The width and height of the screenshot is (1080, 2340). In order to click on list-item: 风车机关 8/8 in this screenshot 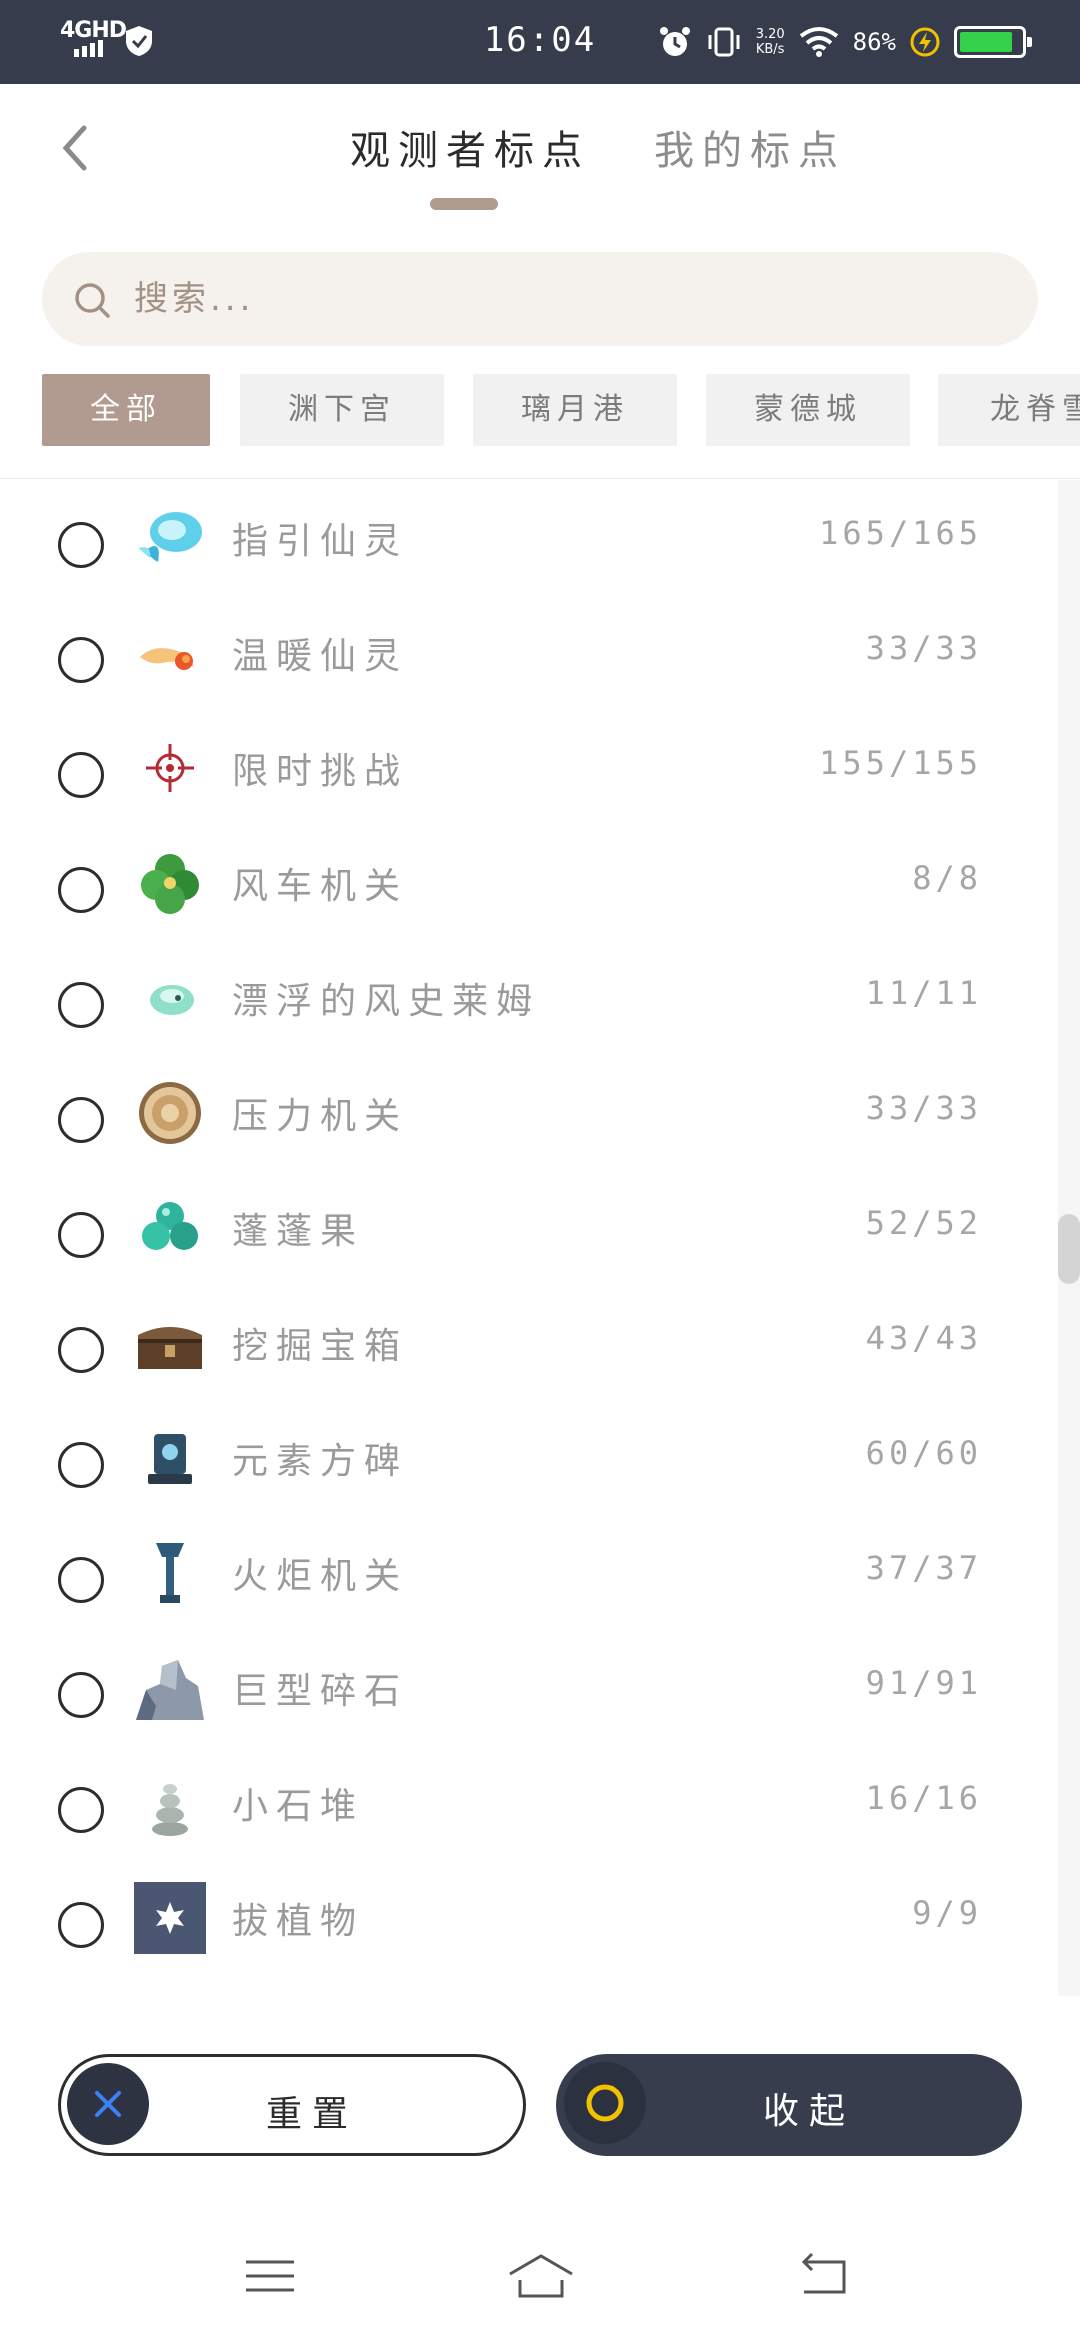, I will do `click(530, 902)`.